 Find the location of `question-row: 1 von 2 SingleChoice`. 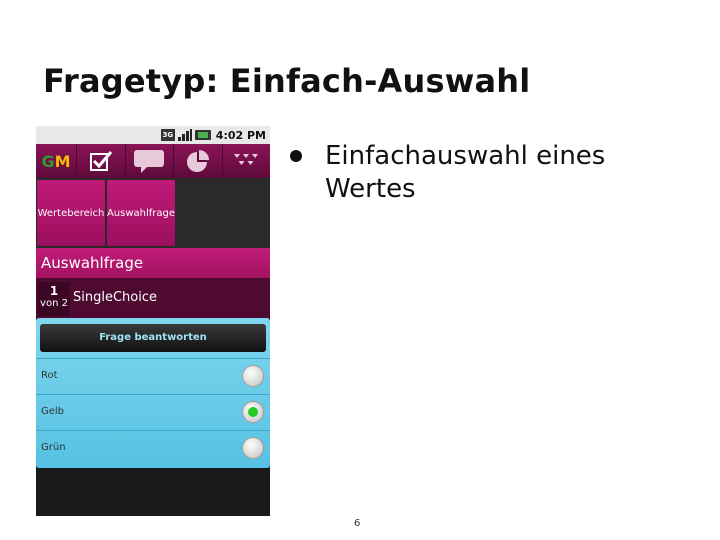

question-row: 1 von 2 SingleChoice is located at coordinates (153, 298).